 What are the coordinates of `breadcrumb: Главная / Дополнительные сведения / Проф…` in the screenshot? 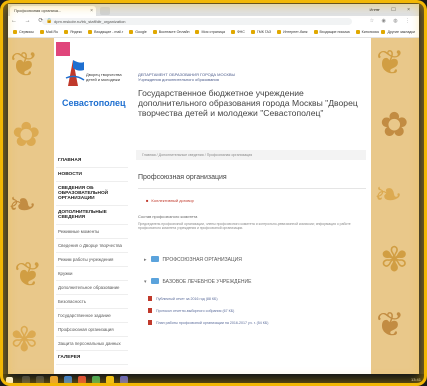 It's located at (251, 155).